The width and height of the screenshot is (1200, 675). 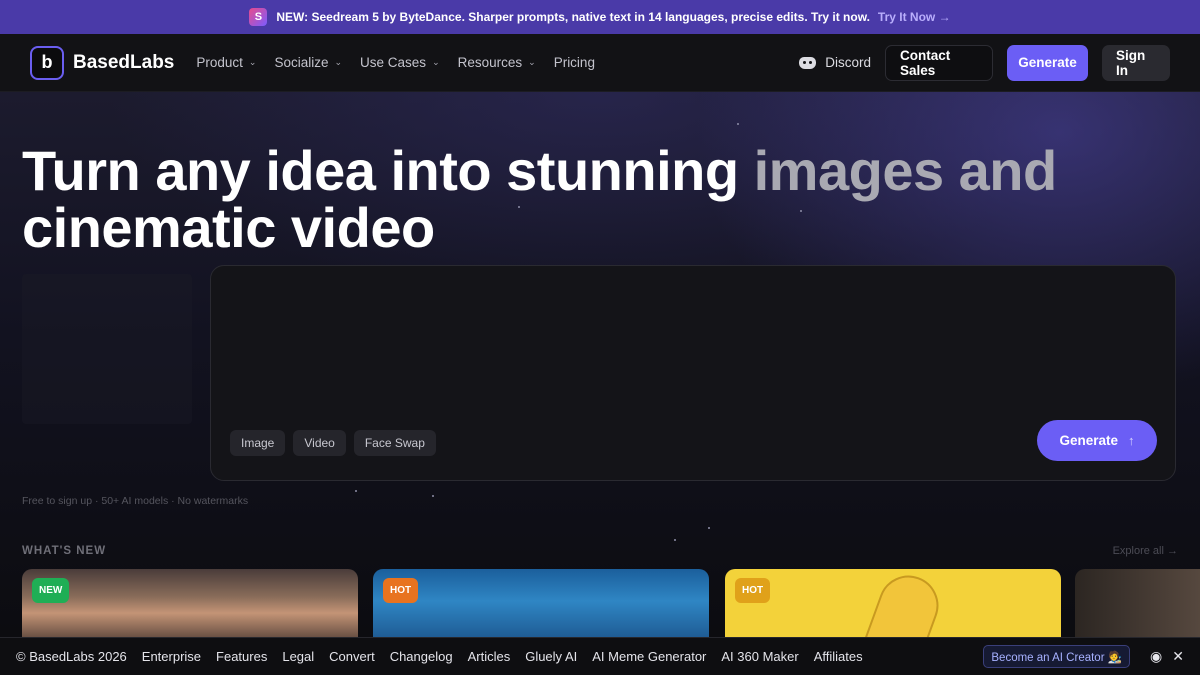 What do you see at coordinates (1156, 656) in the screenshot?
I see `discord-icon: ◉` at bounding box center [1156, 656].